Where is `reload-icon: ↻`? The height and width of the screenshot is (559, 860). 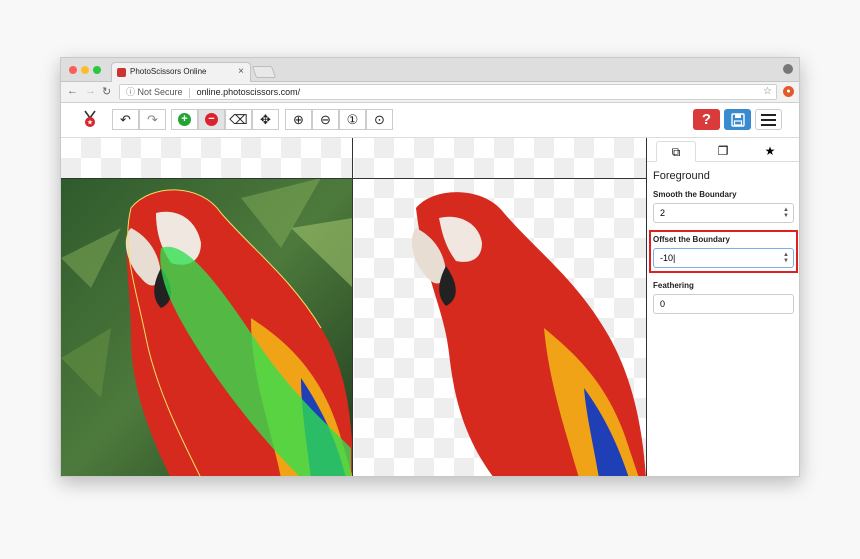
reload-icon: ↻ is located at coordinates (106, 91).